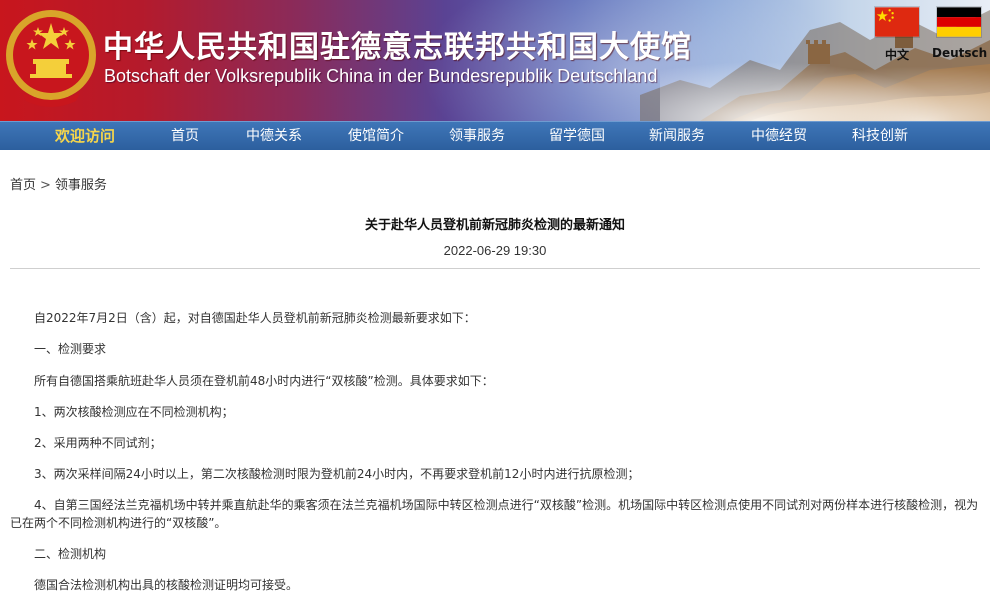  Describe the element at coordinates (70, 349) in the screenshot. I see `article-section-heading: 一、检测要求` at that location.